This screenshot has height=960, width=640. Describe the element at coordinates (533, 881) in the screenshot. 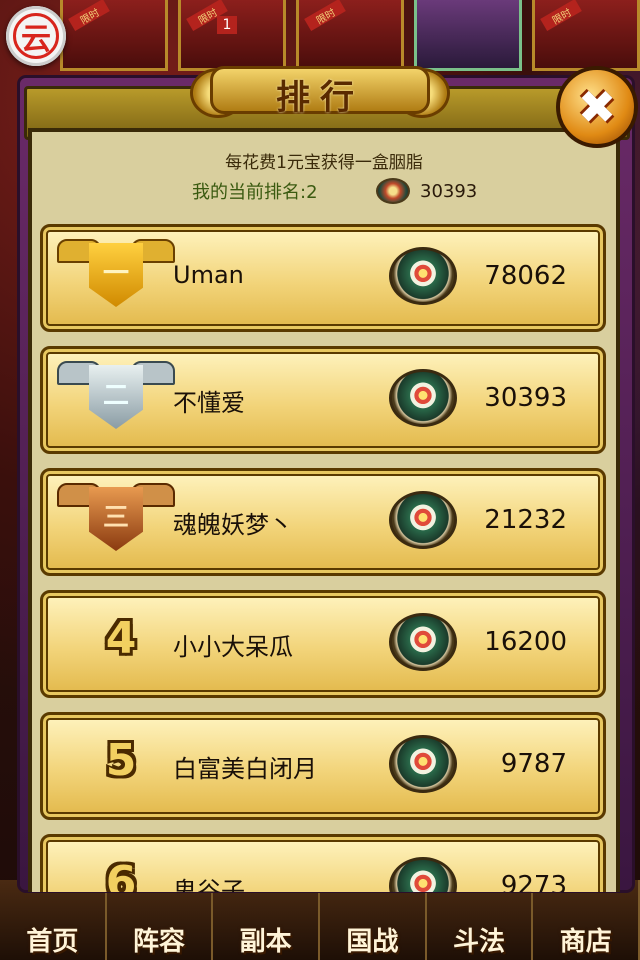

I see `player-score: 9273` at that location.